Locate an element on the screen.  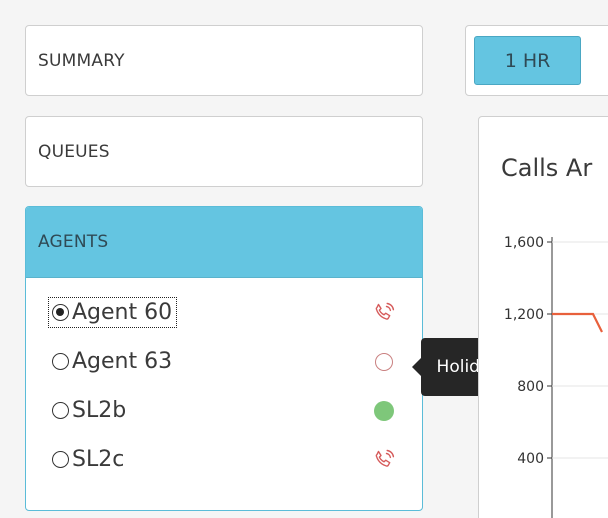
agent-radio-option: SL2b is located at coordinates (89, 410).